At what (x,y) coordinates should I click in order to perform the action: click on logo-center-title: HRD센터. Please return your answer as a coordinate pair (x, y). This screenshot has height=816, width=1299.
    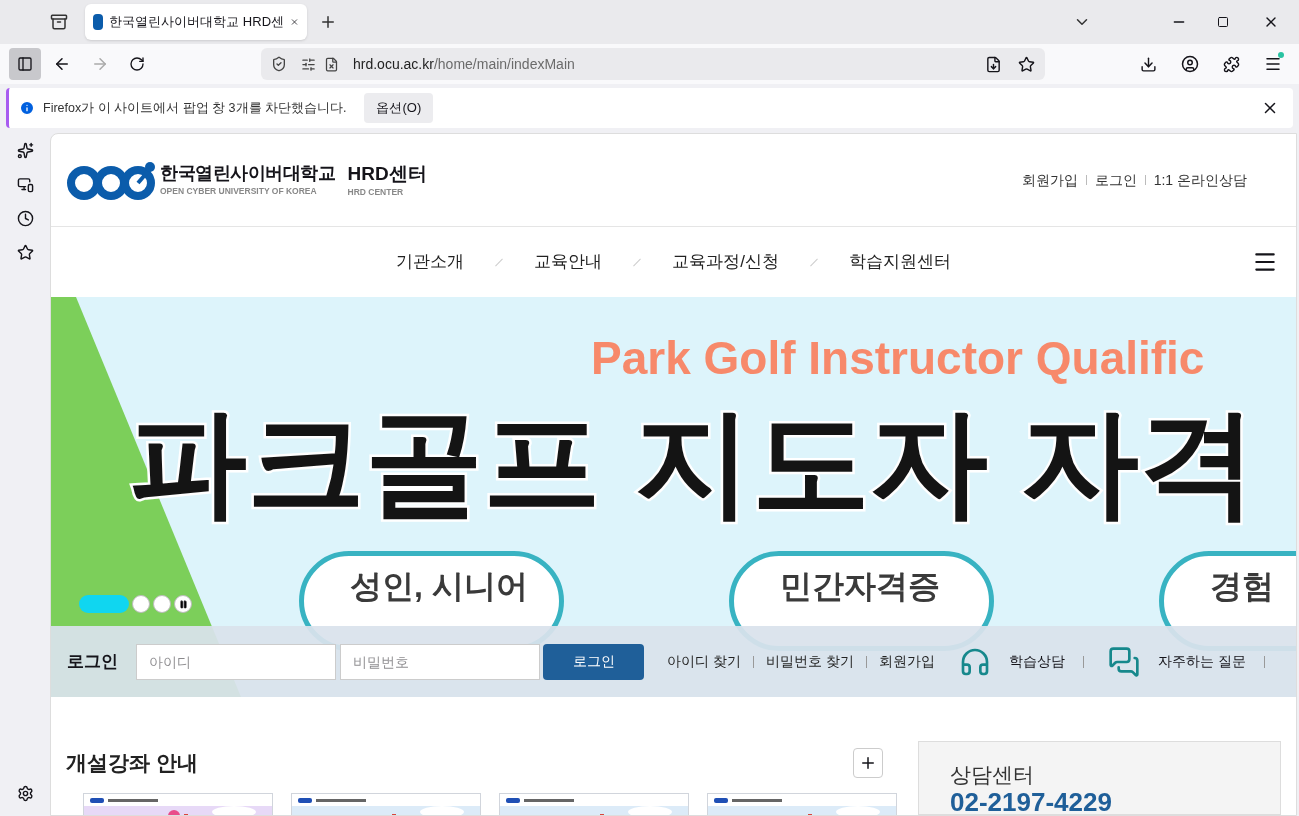
    Looking at the image, I should click on (387, 173).